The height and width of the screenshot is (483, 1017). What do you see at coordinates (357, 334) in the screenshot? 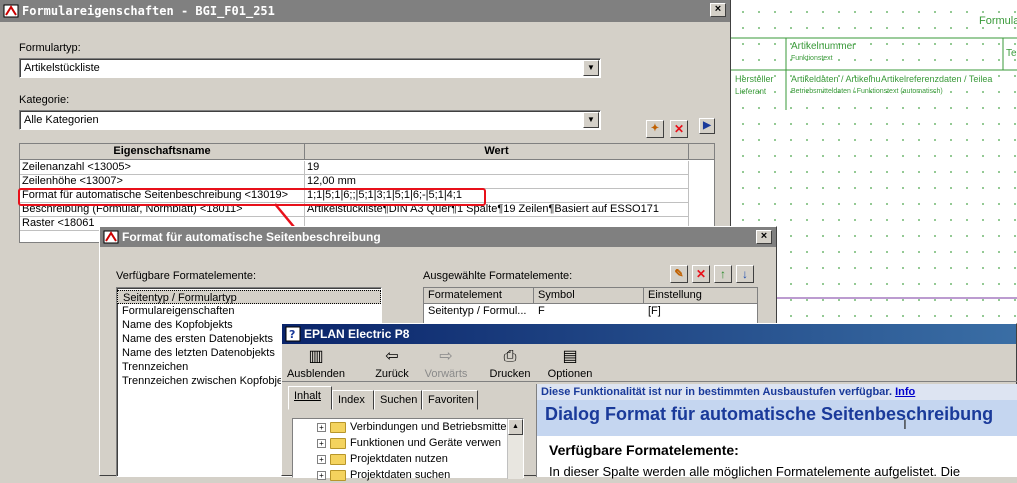
I see `help-window-title: EPLAN Electric P8` at bounding box center [357, 334].